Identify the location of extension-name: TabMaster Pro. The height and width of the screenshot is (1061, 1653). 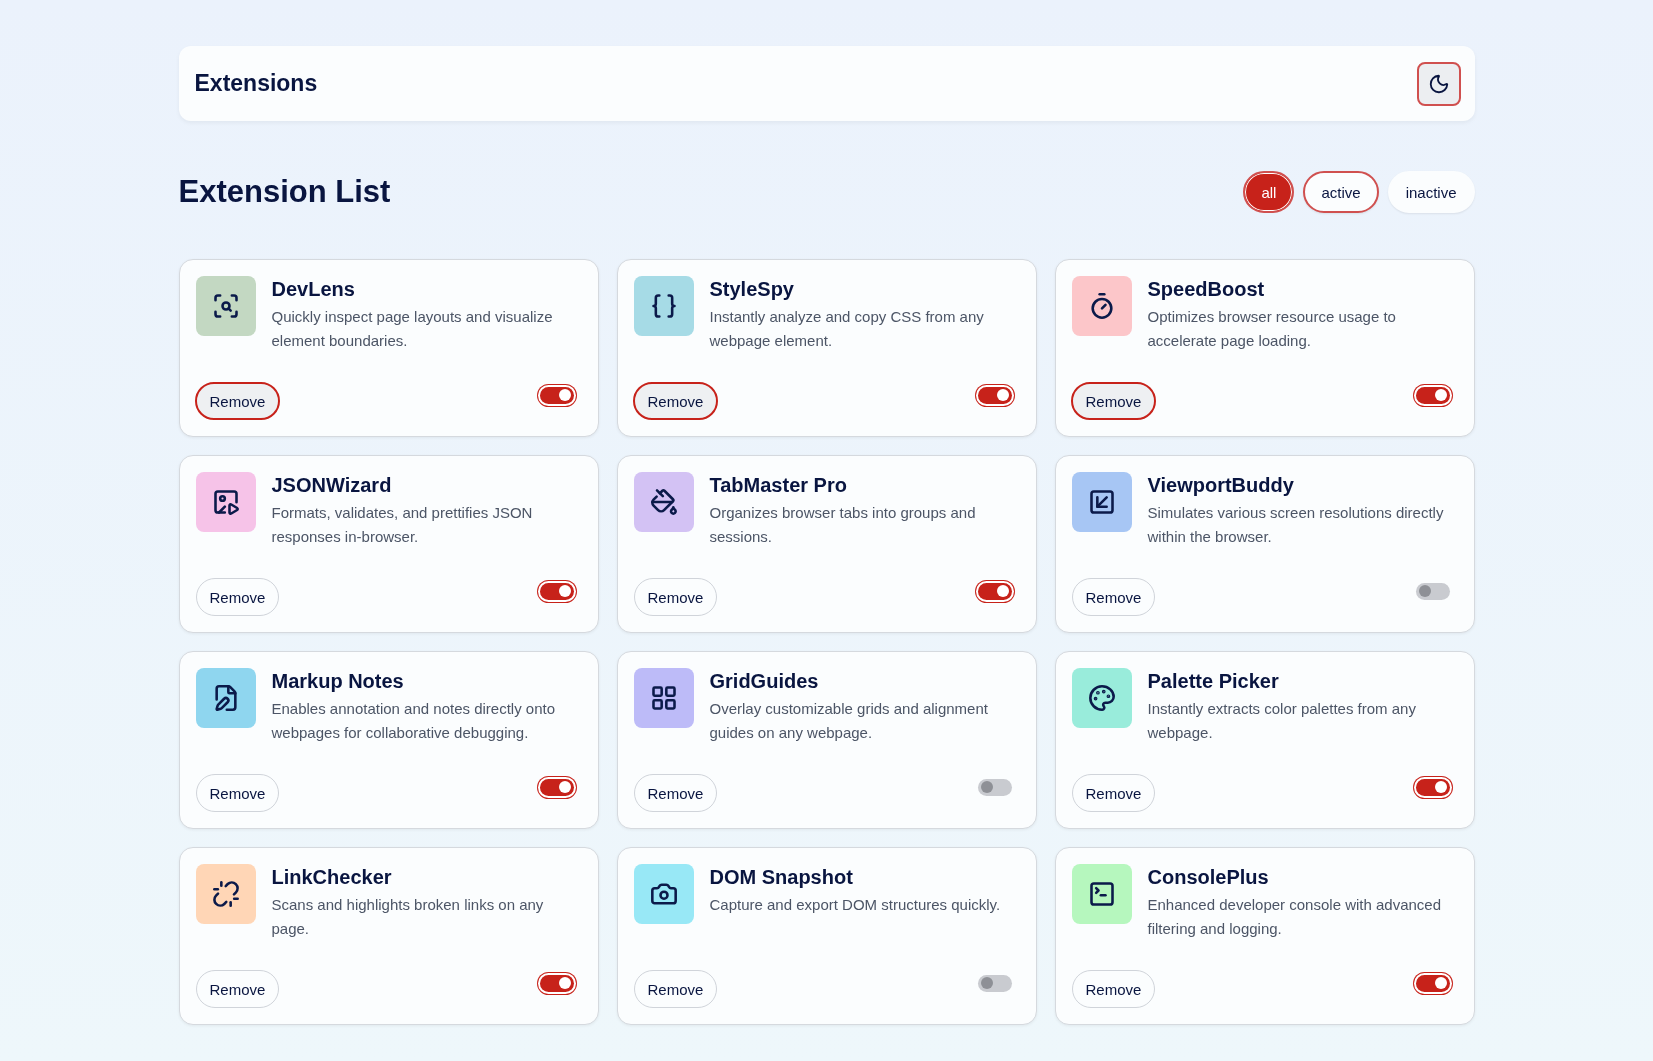
(778, 485).